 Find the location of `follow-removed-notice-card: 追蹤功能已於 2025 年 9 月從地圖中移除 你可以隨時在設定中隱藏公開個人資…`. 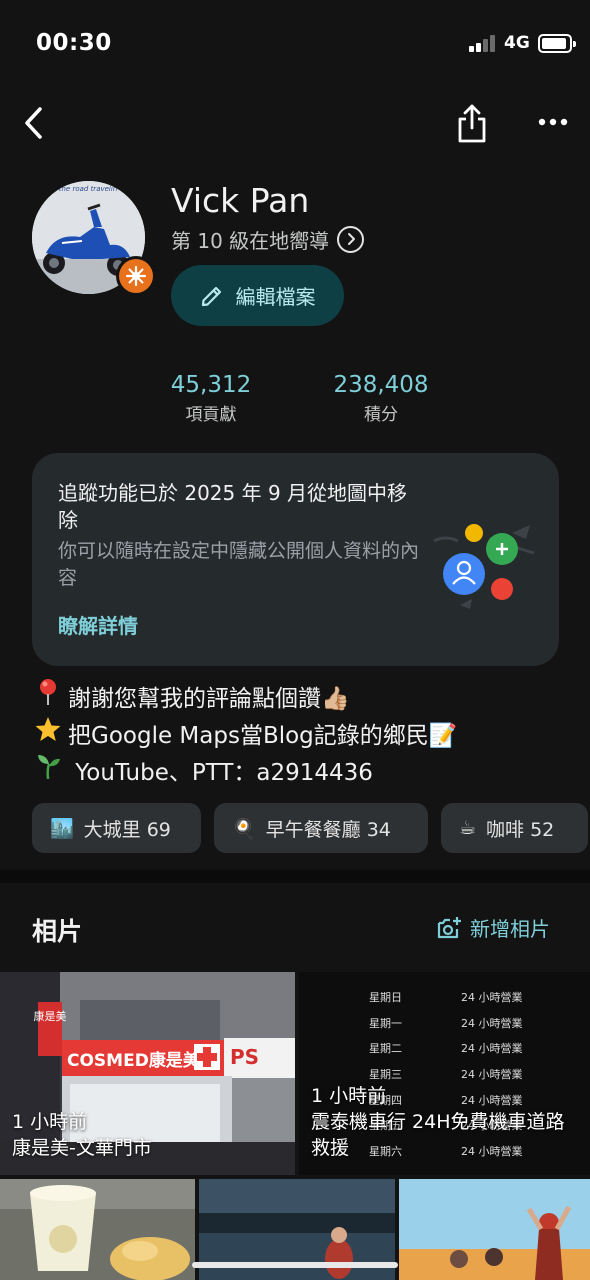

follow-removed-notice-card: 追蹤功能已於 2025 年 9 月從地圖中移除 你可以隨時在設定中隱藏公開個人資… is located at coordinates (295, 559).